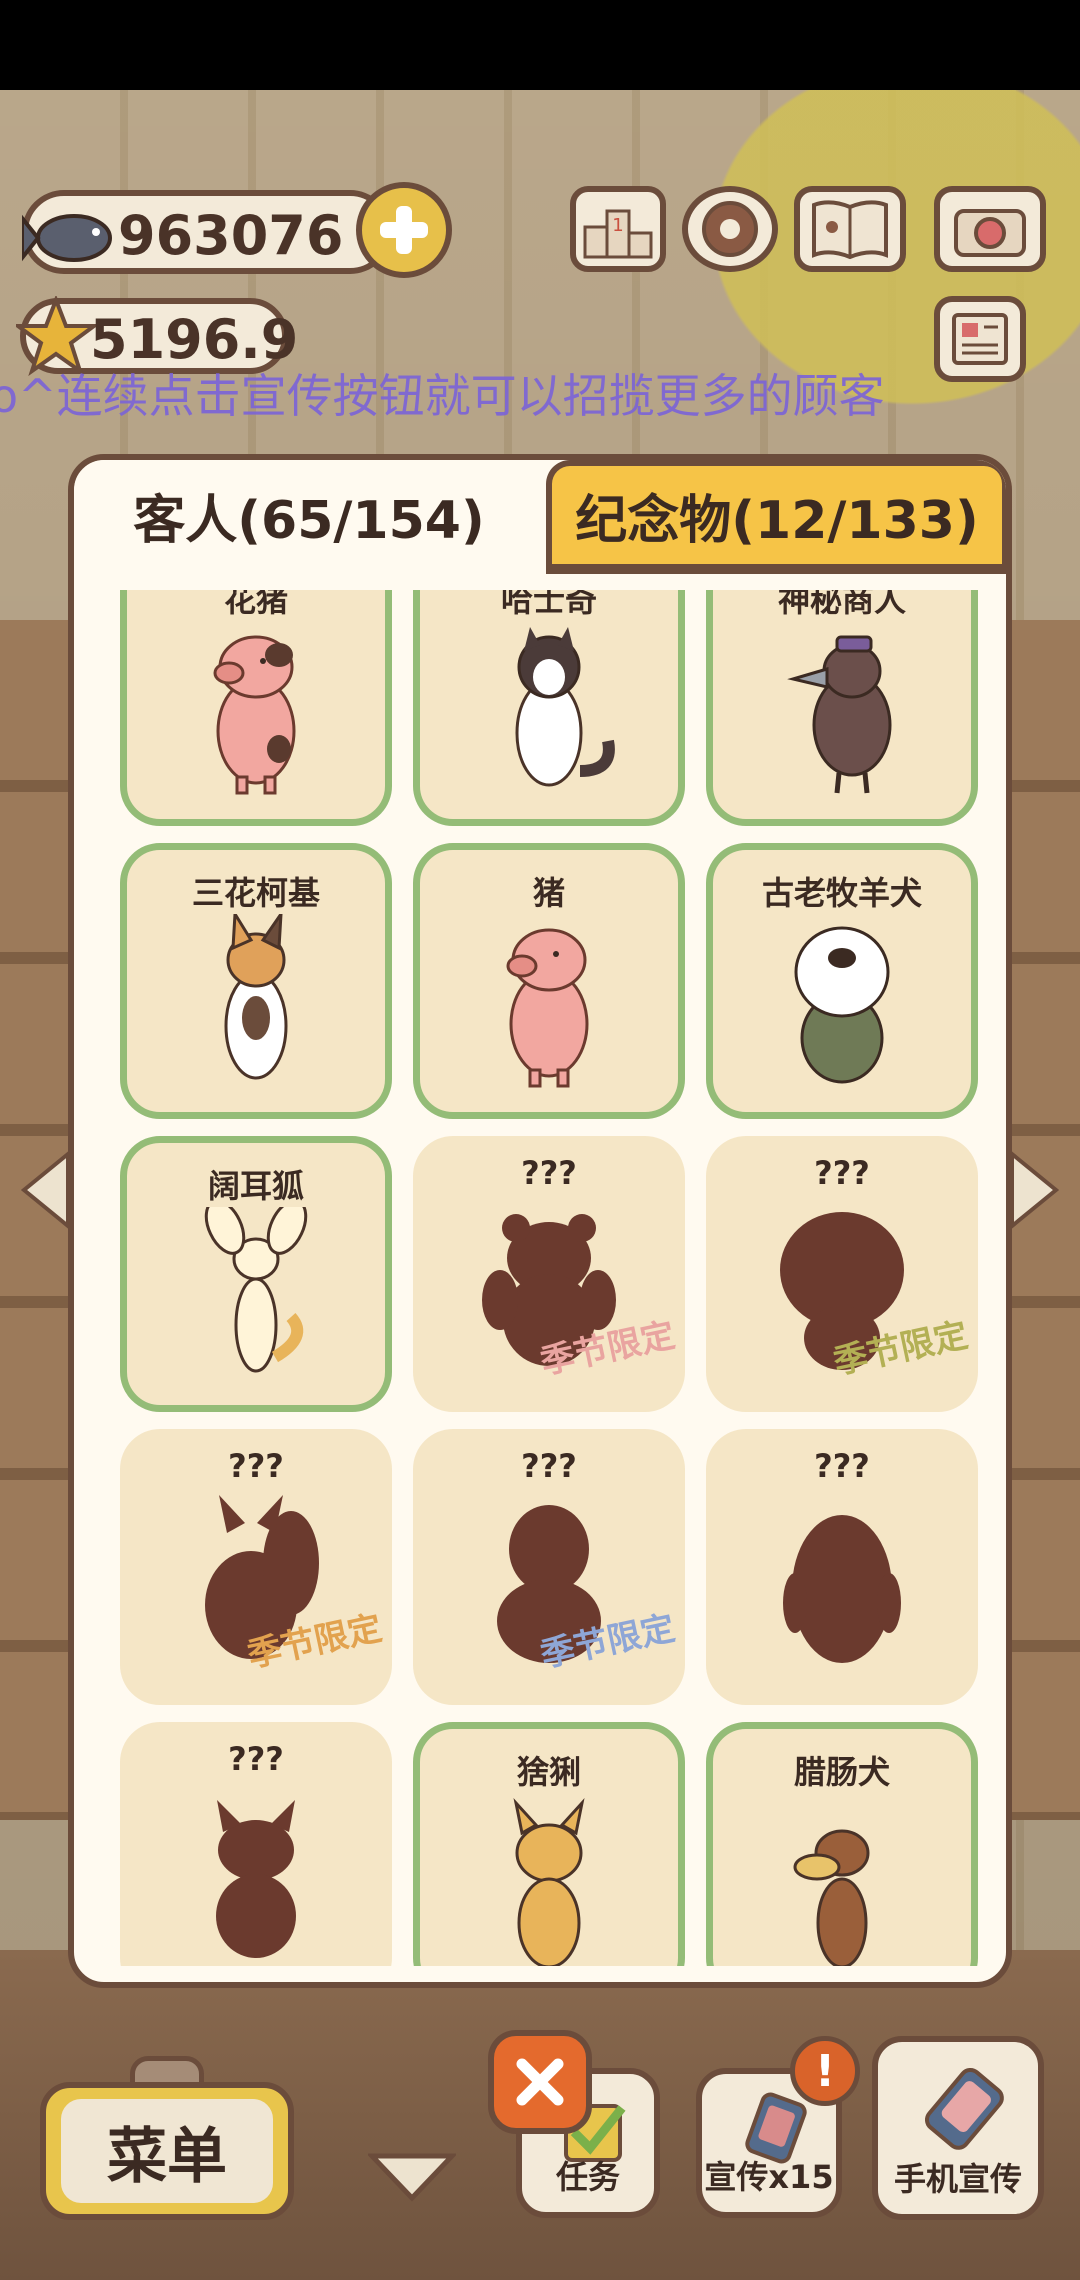  What do you see at coordinates (548, 604) in the screenshot?
I see `guest-name: 哈士奇` at bounding box center [548, 604].